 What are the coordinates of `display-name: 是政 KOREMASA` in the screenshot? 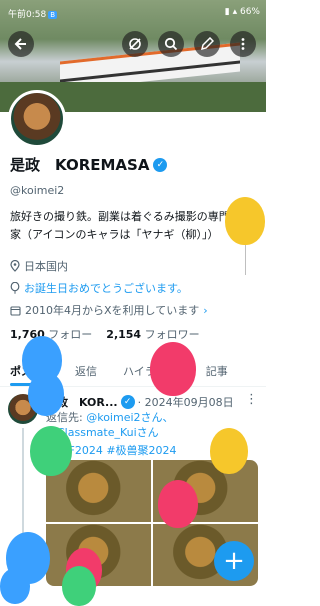 It's located at (80, 165).